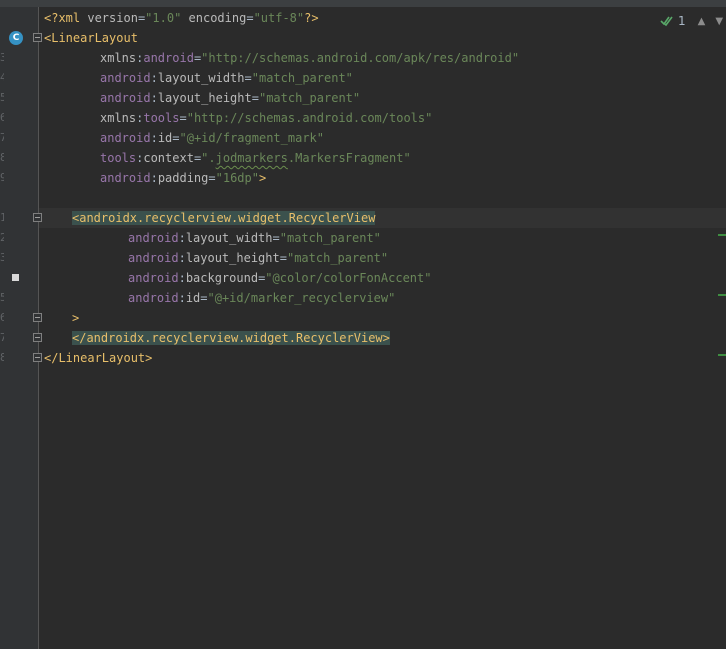 The height and width of the screenshot is (649, 726). What do you see at coordinates (2, 217) in the screenshot?
I see `line-number: 1` at bounding box center [2, 217].